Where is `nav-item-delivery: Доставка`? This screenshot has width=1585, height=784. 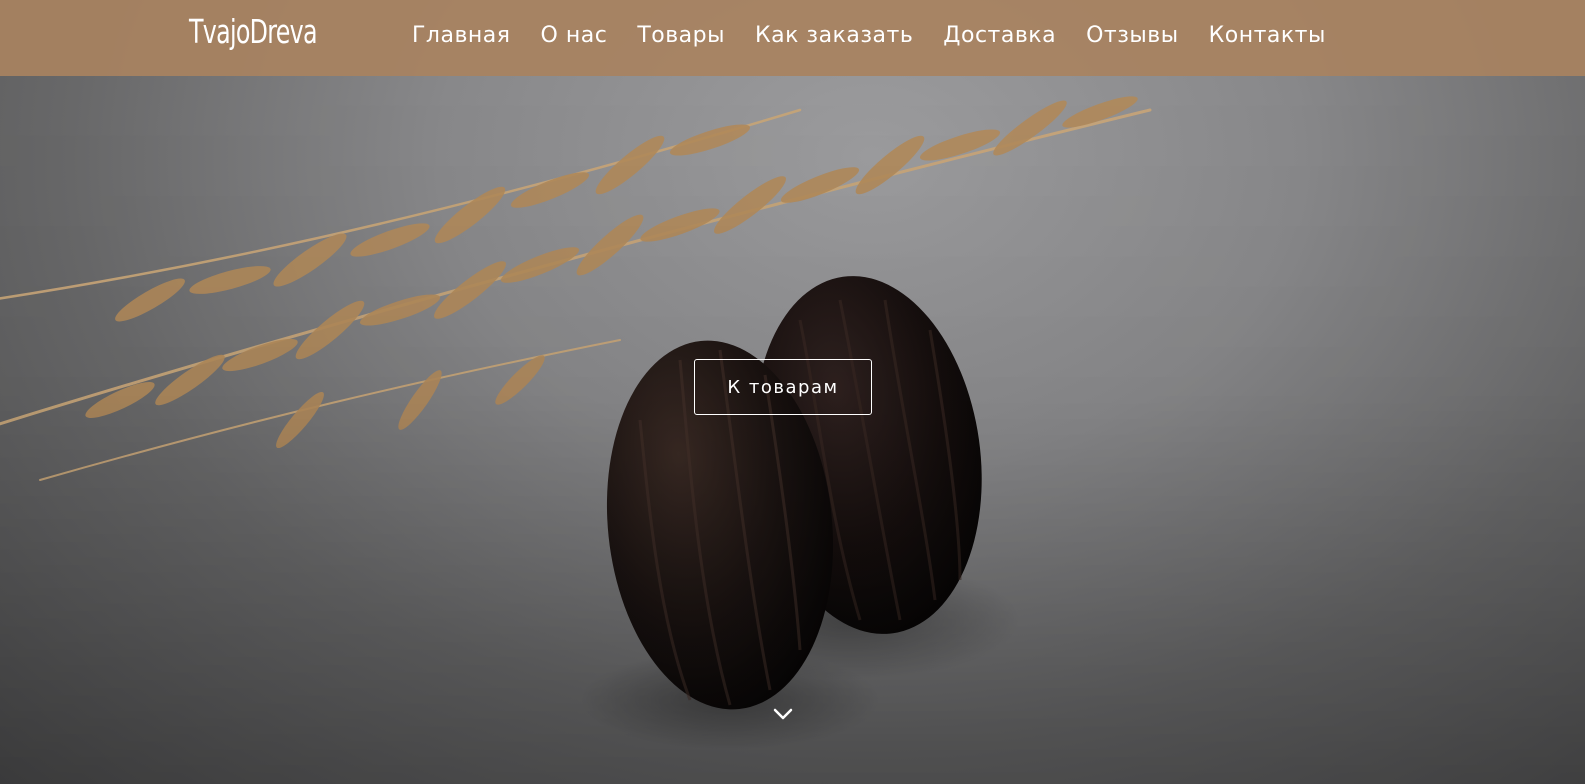 nav-item-delivery: Доставка is located at coordinates (999, 35).